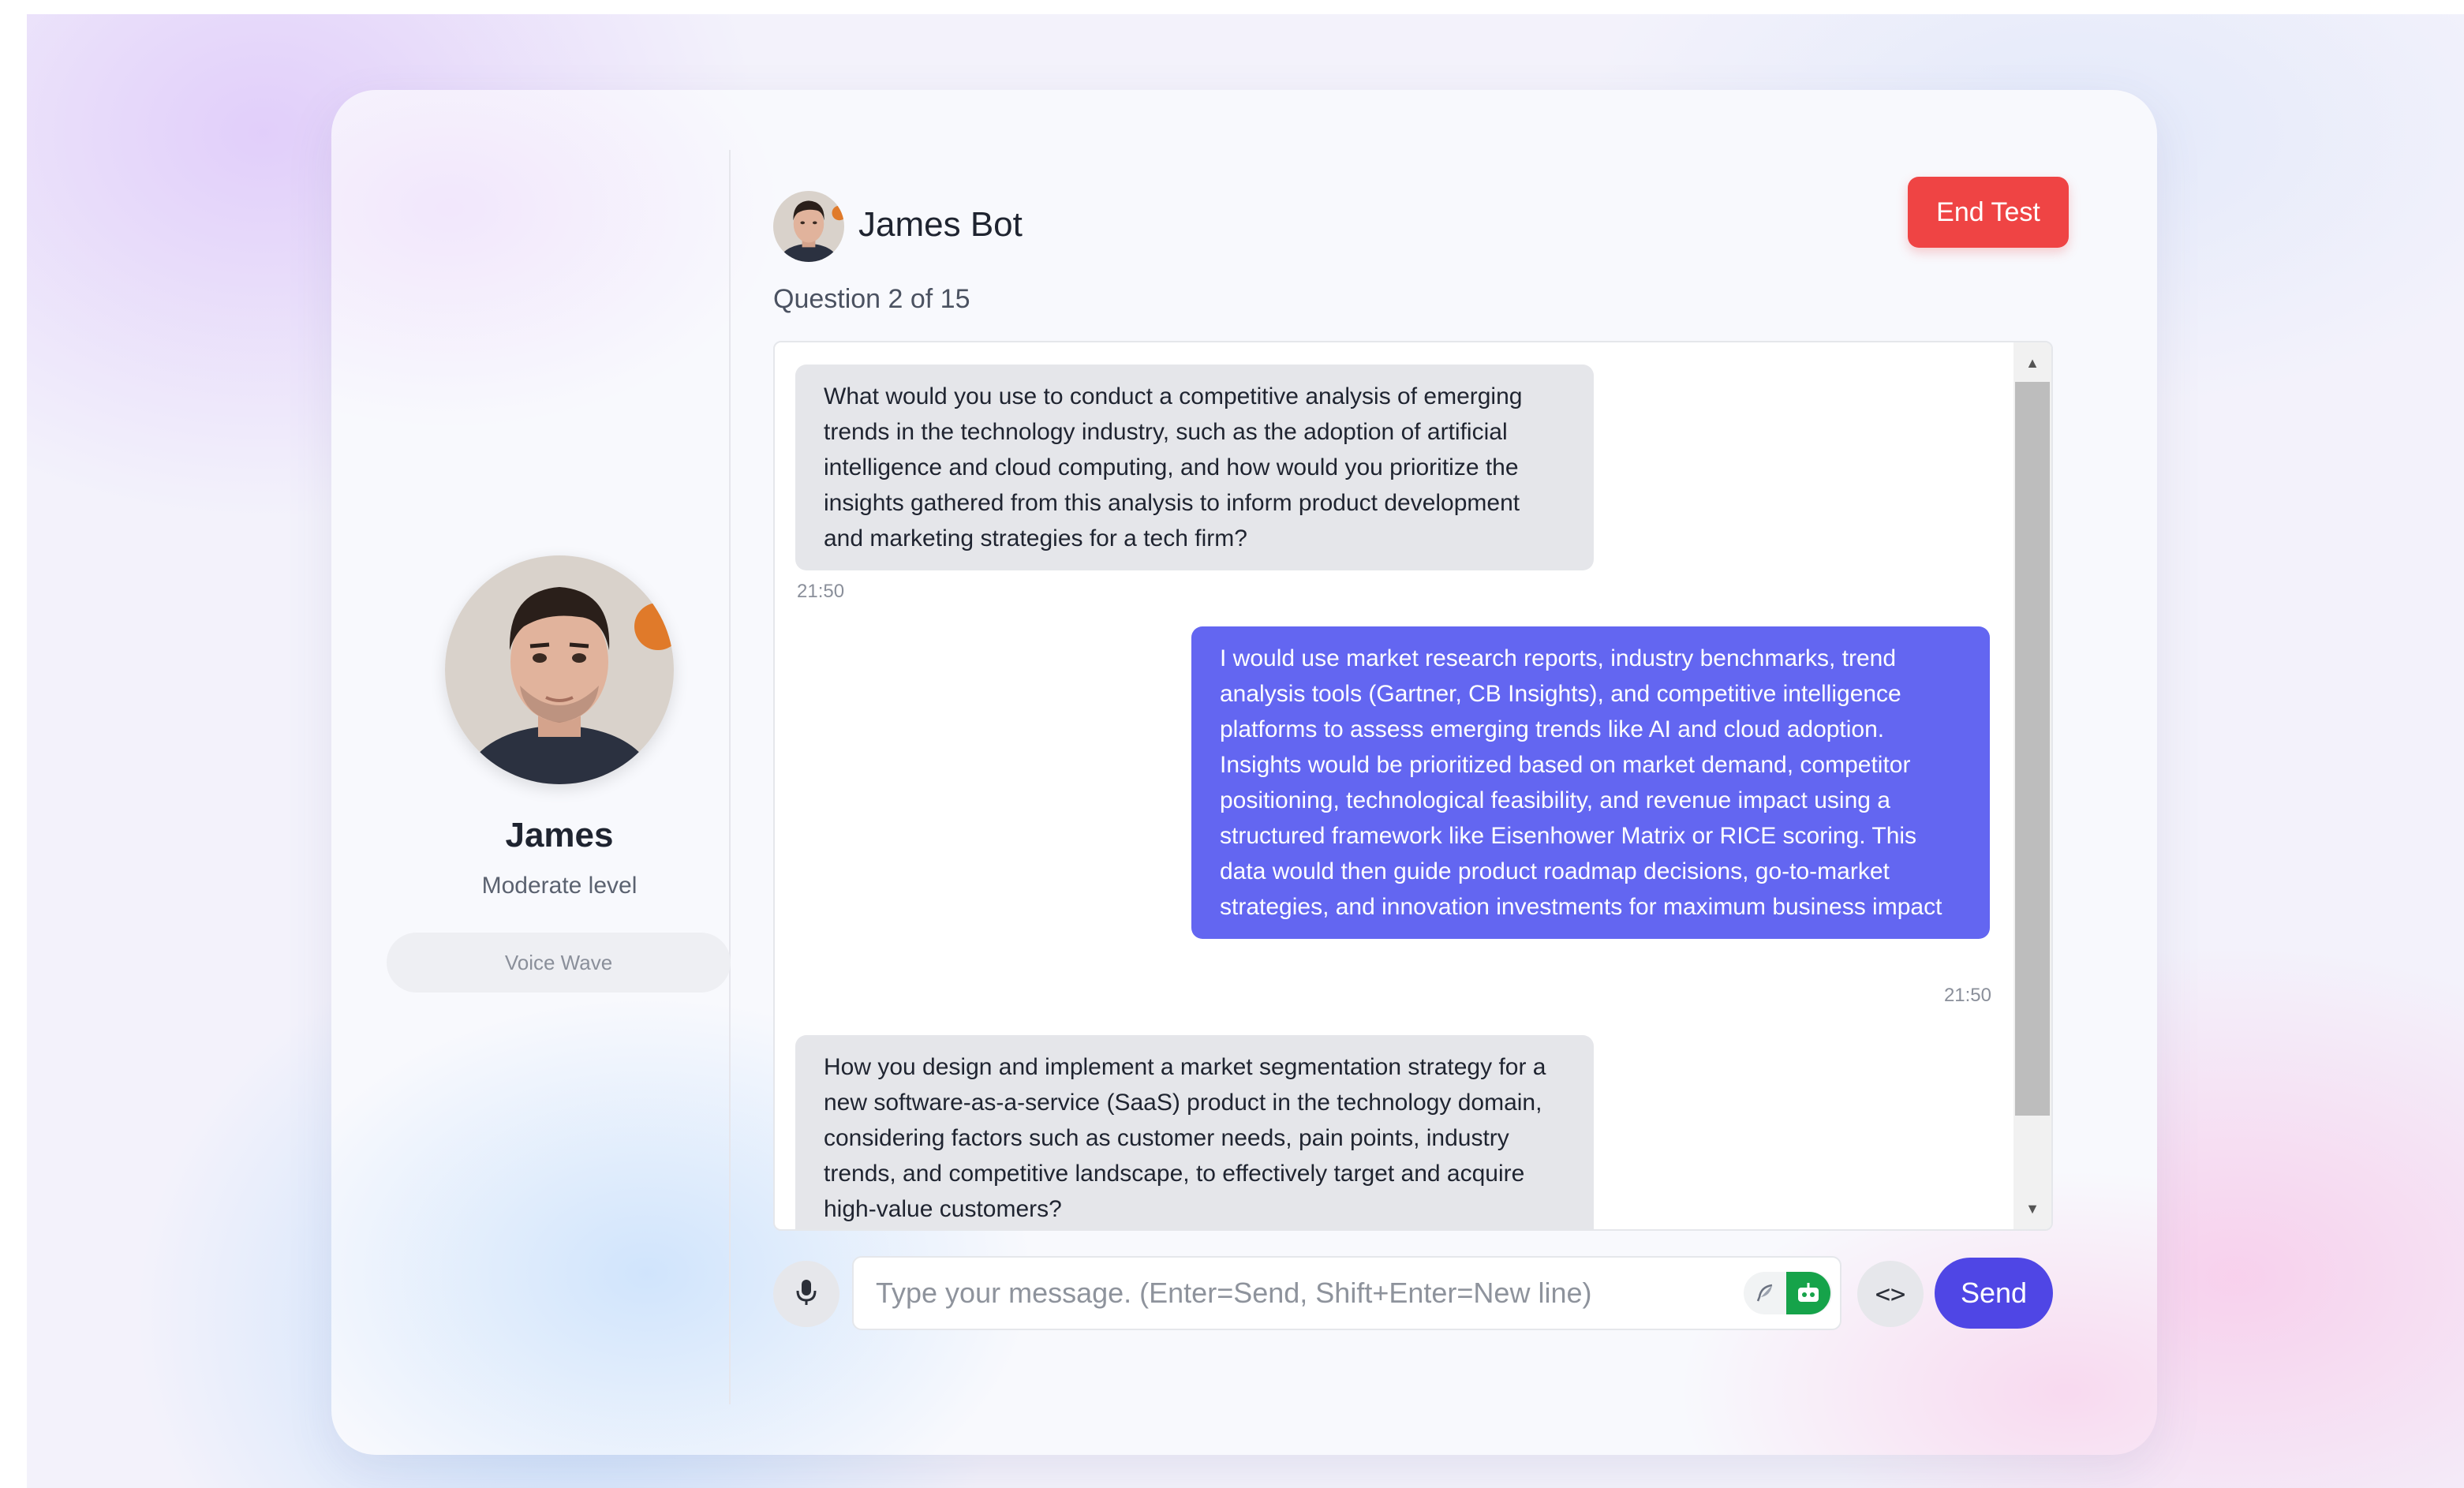 This screenshot has height=1488, width=2464. I want to click on panel-divider, so click(730, 777).